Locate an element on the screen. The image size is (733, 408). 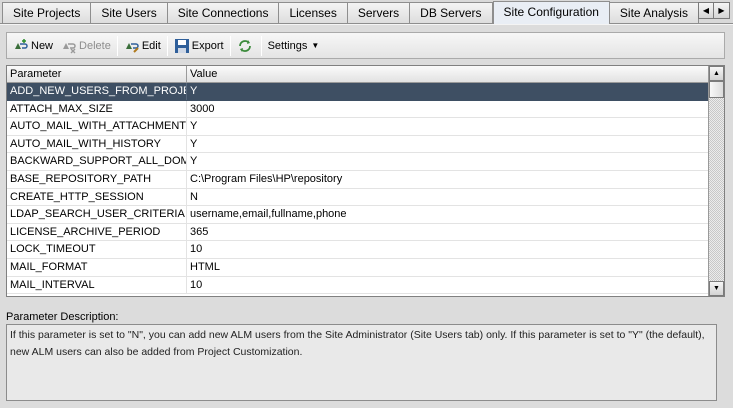
cell-parameter: AUTO_MAIL_WITH_ATTACHMENT is located at coordinates (97, 126).